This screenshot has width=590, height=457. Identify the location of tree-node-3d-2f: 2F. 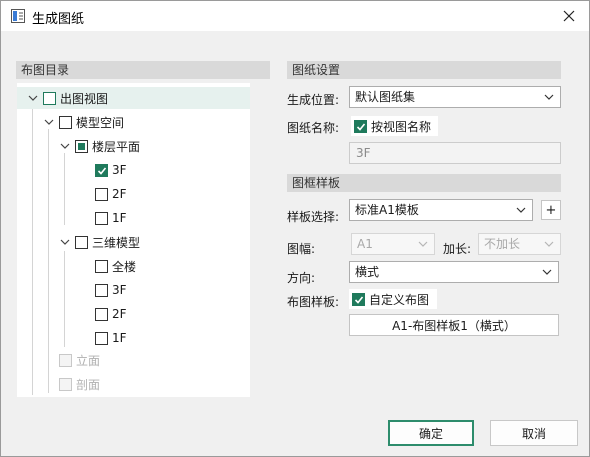
(111, 314).